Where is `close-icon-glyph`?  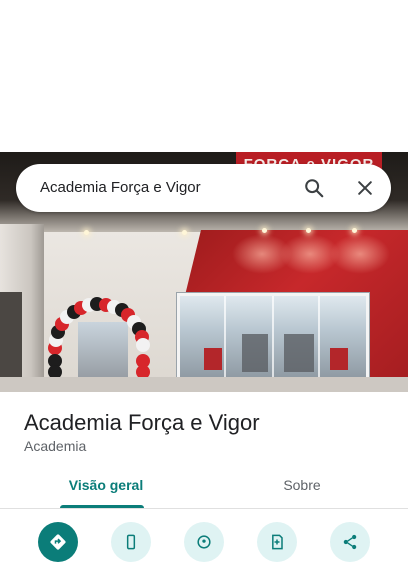 close-icon-glyph is located at coordinates (365, 188).